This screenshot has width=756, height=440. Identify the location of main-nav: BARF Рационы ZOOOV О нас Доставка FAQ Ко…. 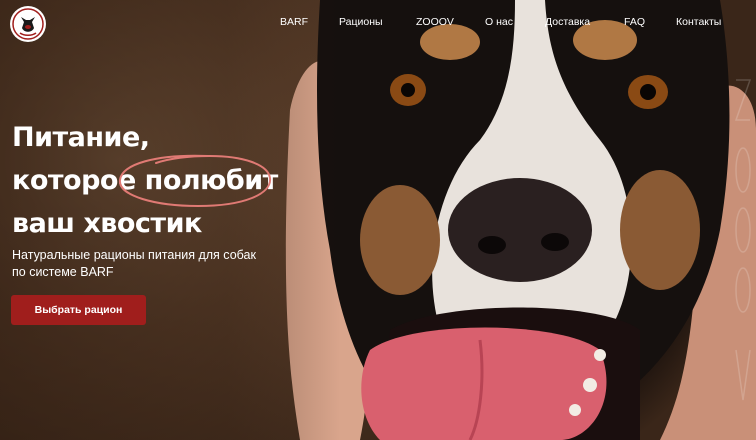
(378, 24).